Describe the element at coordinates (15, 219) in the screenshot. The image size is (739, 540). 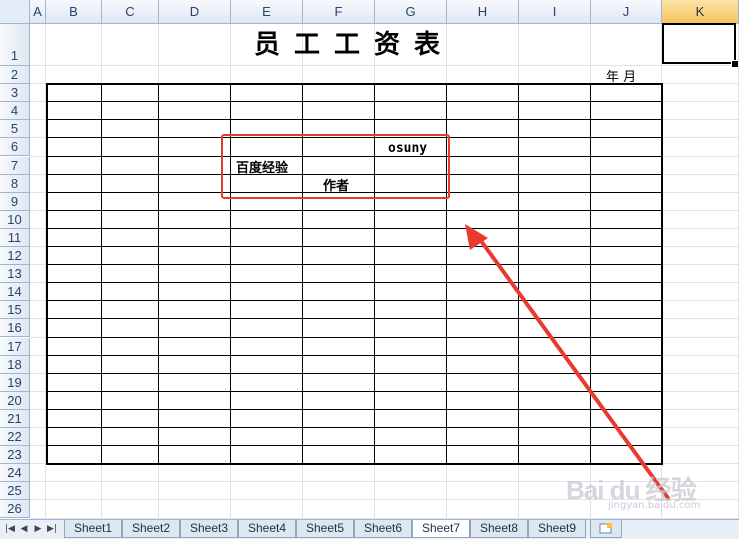
I see `row-header-10: 10` at that location.